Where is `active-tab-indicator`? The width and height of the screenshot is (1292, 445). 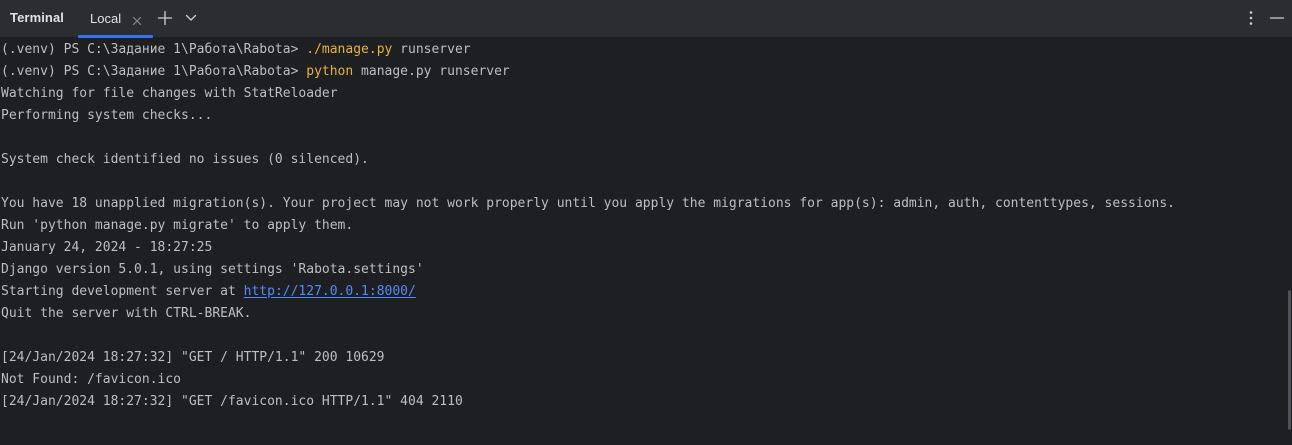
active-tab-indicator is located at coordinates (115, 36).